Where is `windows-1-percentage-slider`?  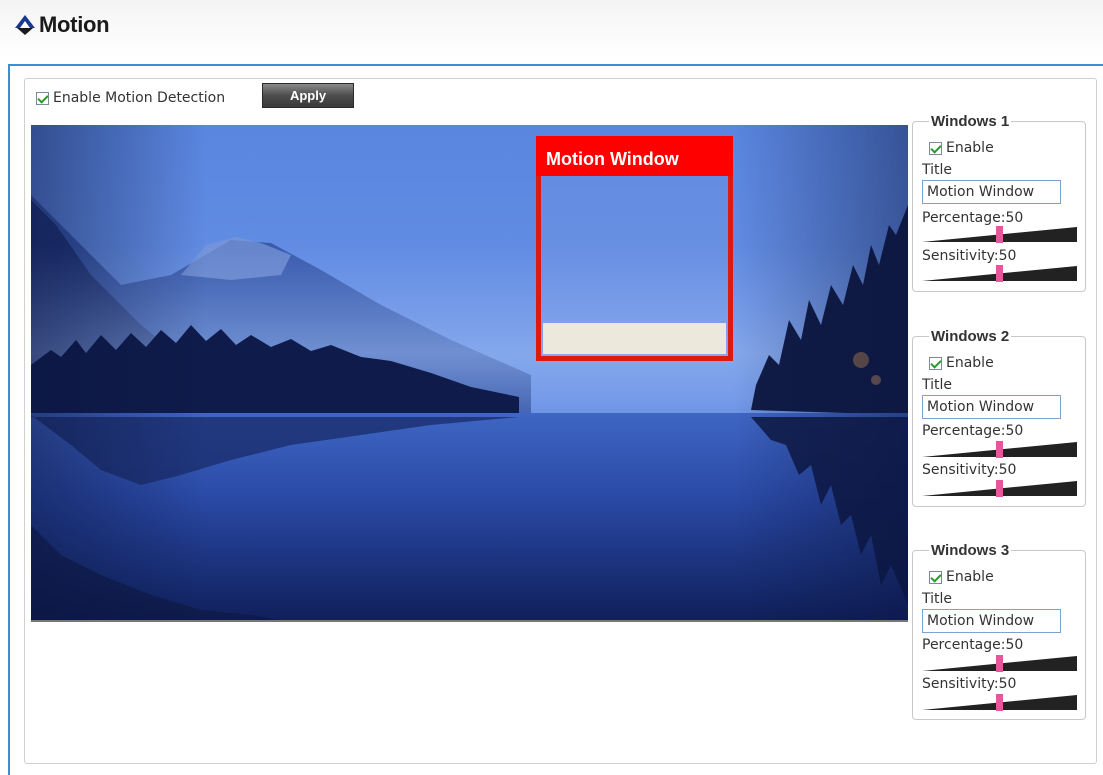
windows-1-percentage-slider is located at coordinates (999, 235).